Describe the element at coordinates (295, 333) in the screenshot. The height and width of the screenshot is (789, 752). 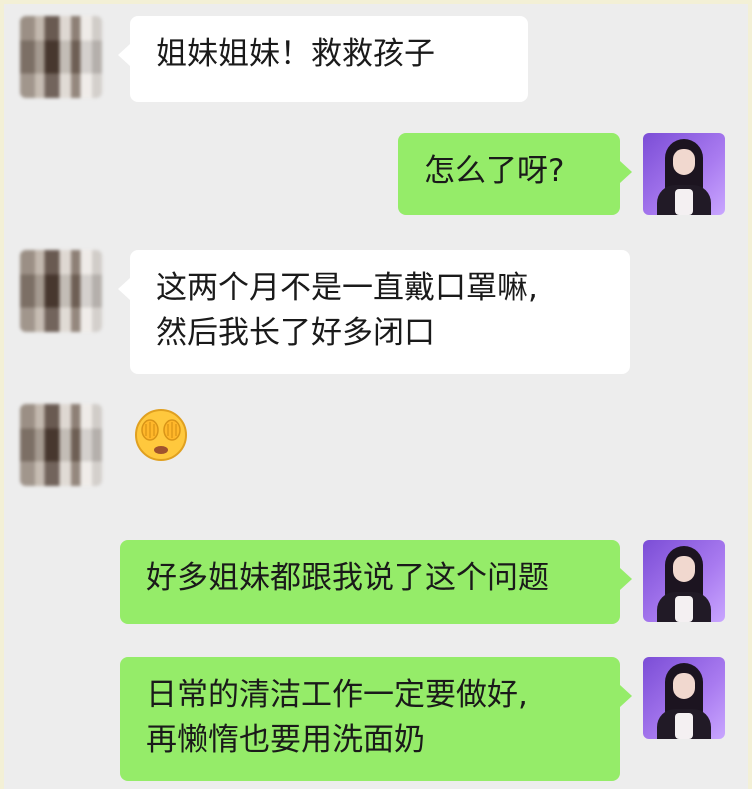
I see `message-text-line: 然后我长了好多闭口` at that location.